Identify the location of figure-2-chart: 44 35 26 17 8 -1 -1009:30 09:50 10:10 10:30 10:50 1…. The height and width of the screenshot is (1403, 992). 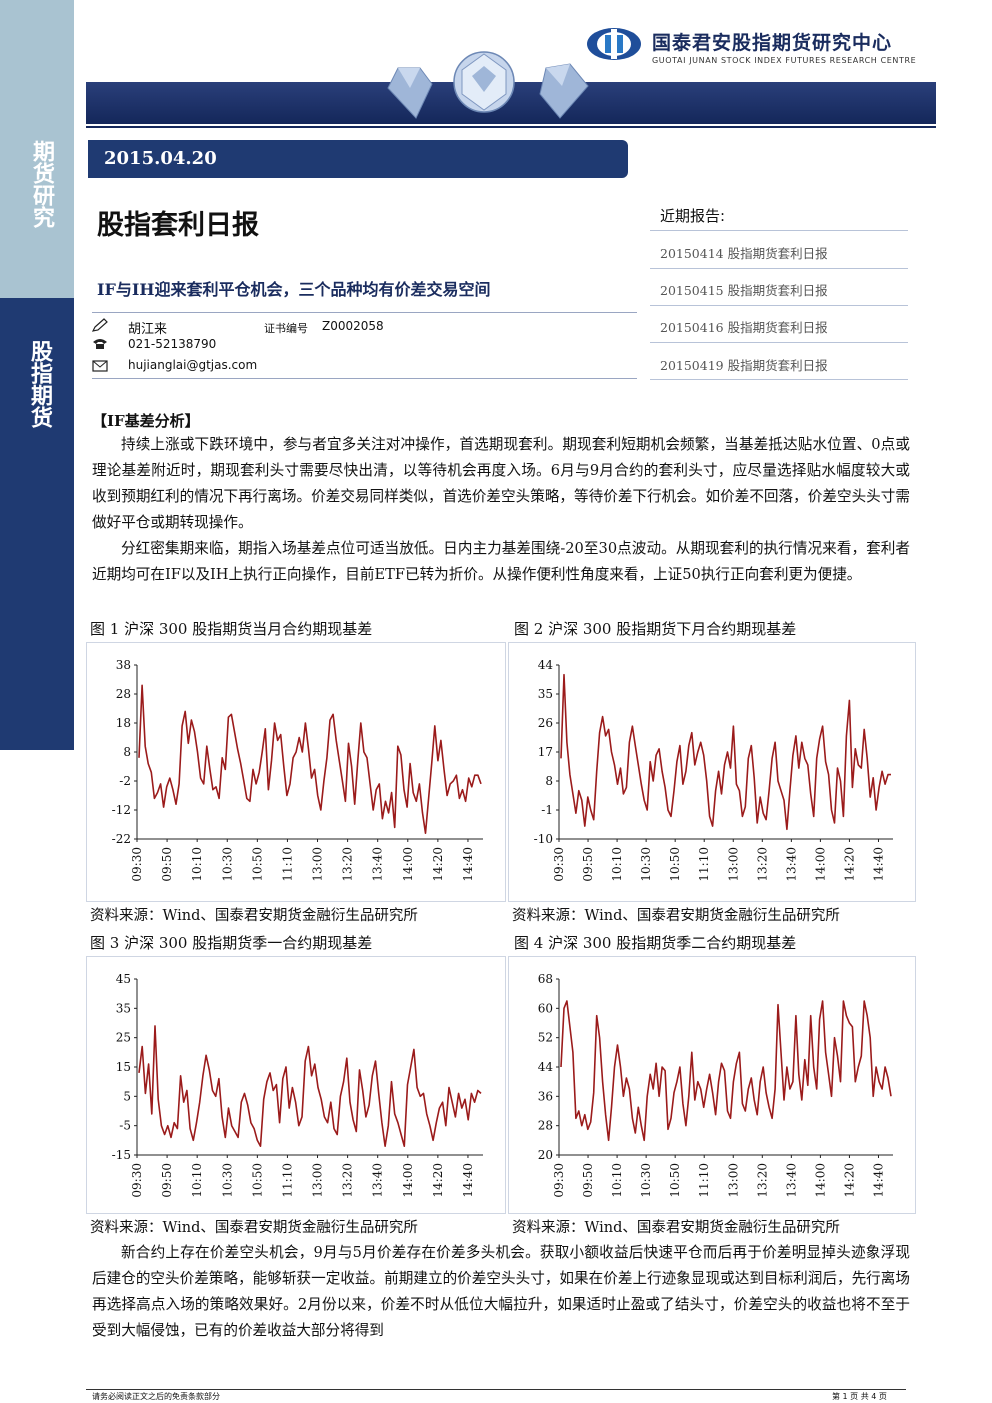
(713, 770).